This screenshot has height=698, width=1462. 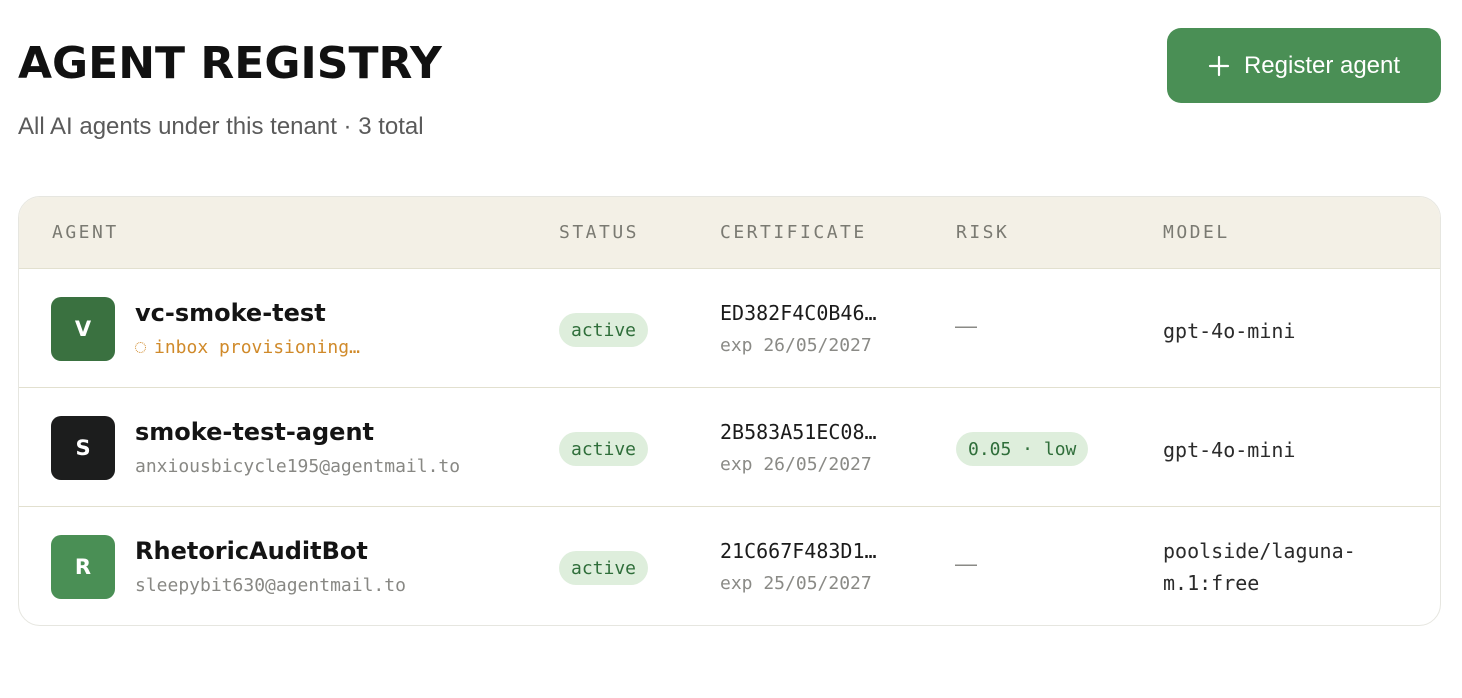 I want to click on register-agent-button: Register agent, so click(x=1304, y=65).